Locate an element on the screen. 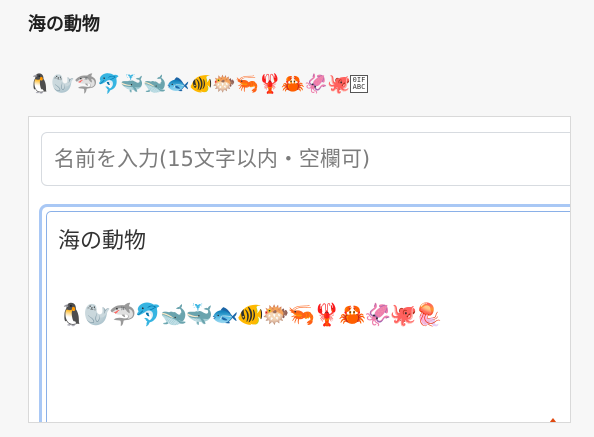 This screenshot has width=594, height=437. textarea-emoji-row: 🐧 🦭 🦈 🐬 🐋 🐳 🐟 🐠 🐡 🦐 🦞 🦀 🦑 🐙 🪼 is located at coordinates (250, 316).